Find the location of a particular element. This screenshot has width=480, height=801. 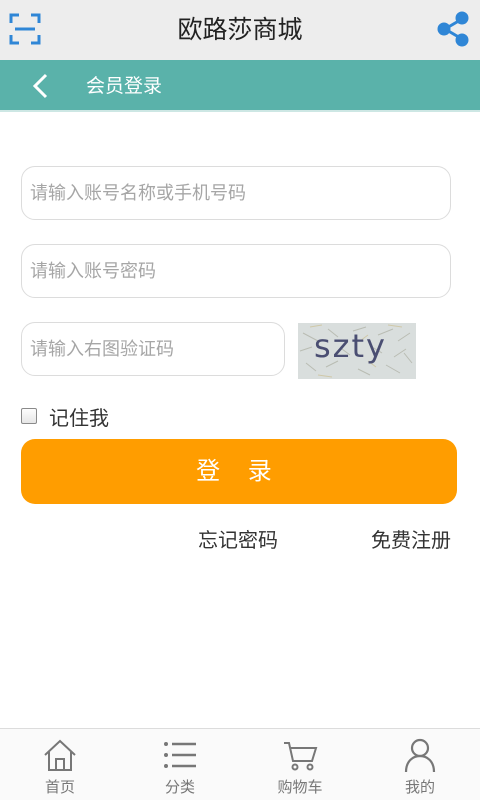

tab-category-label: 分类 is located at coordinates (179, 787).